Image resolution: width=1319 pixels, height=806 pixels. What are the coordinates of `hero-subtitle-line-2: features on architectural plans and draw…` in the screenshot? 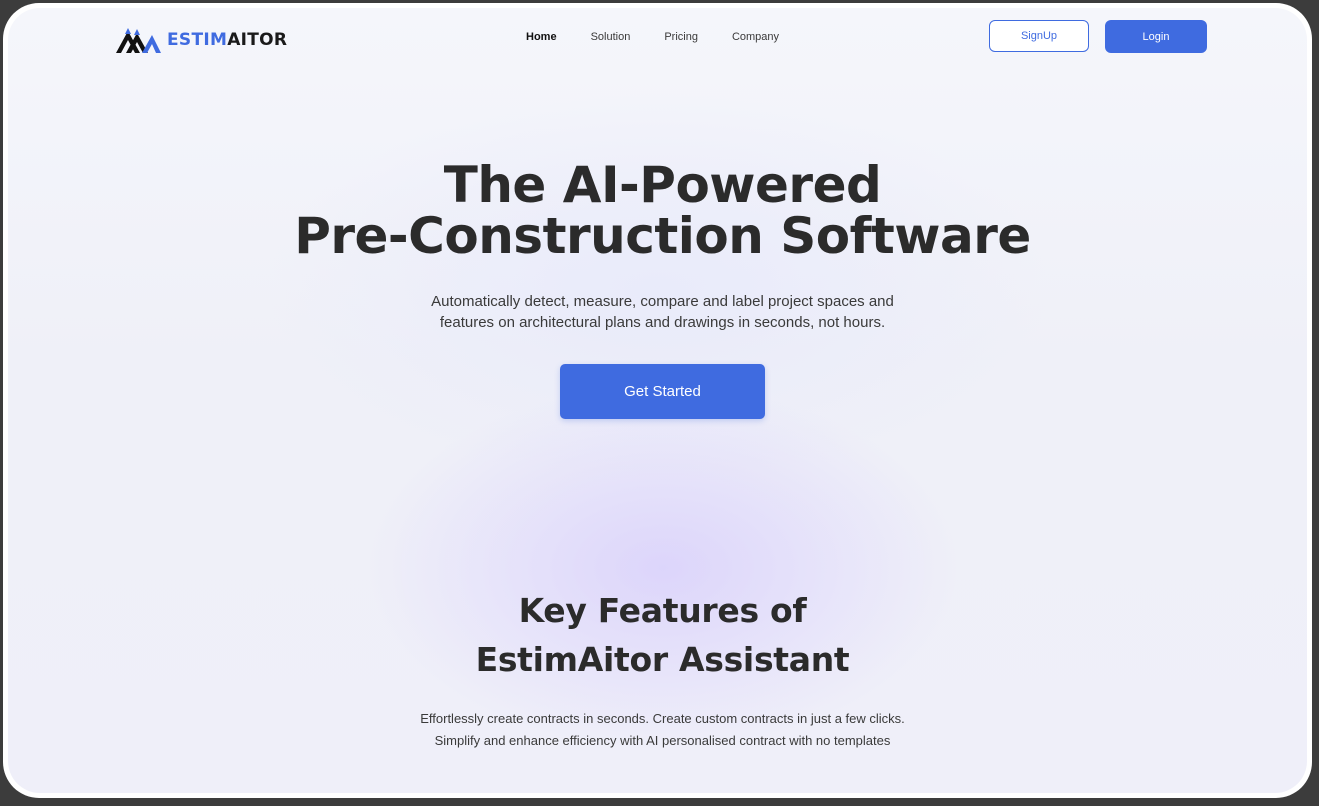 It's located at (662, 322).